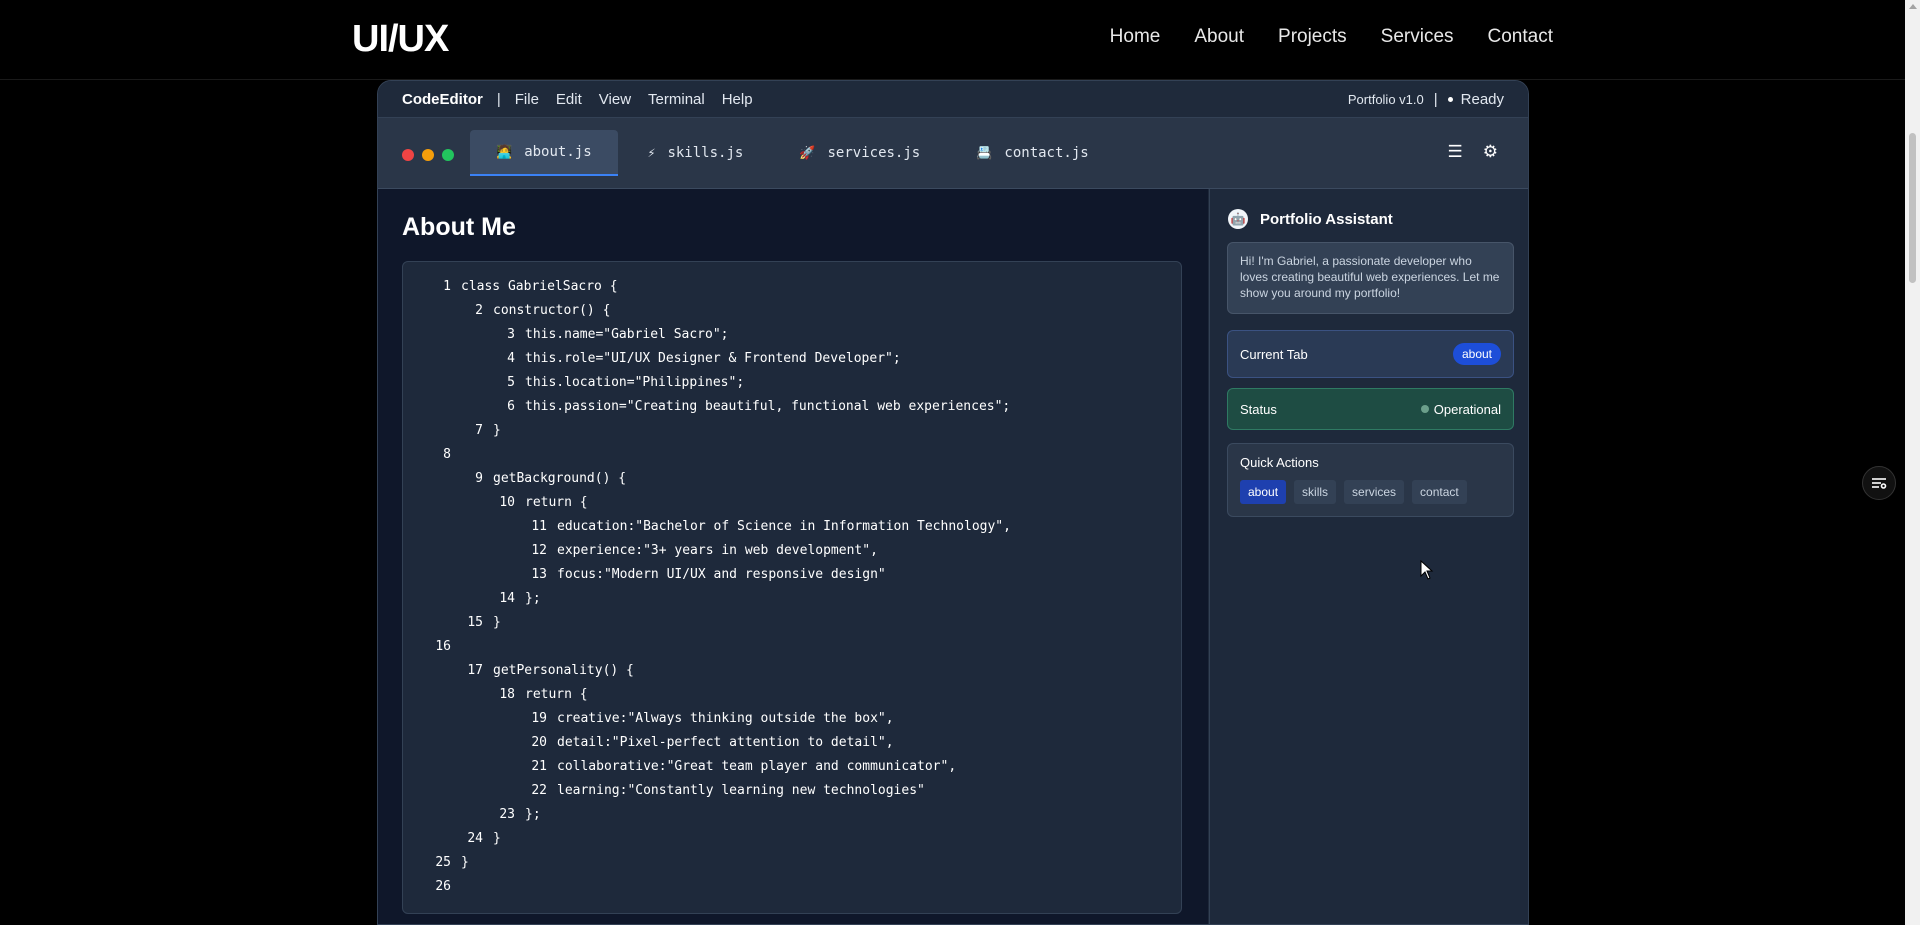  Describe the element at coordinates (1385, 99) in the screenshot. I see `version-label: Portfolio v1.0` at that location.